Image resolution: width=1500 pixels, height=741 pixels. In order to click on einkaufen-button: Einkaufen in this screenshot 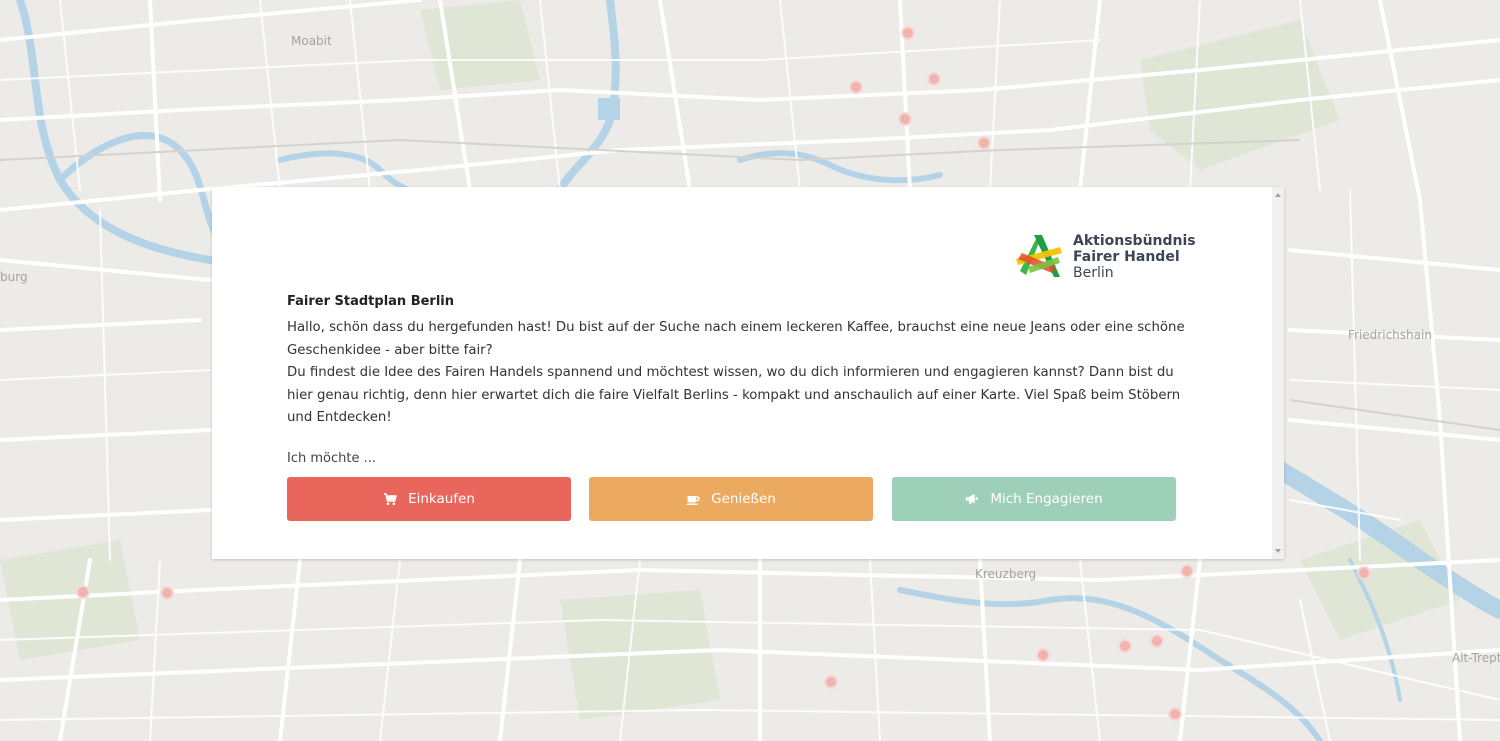, I will do `click(429, 499)`.